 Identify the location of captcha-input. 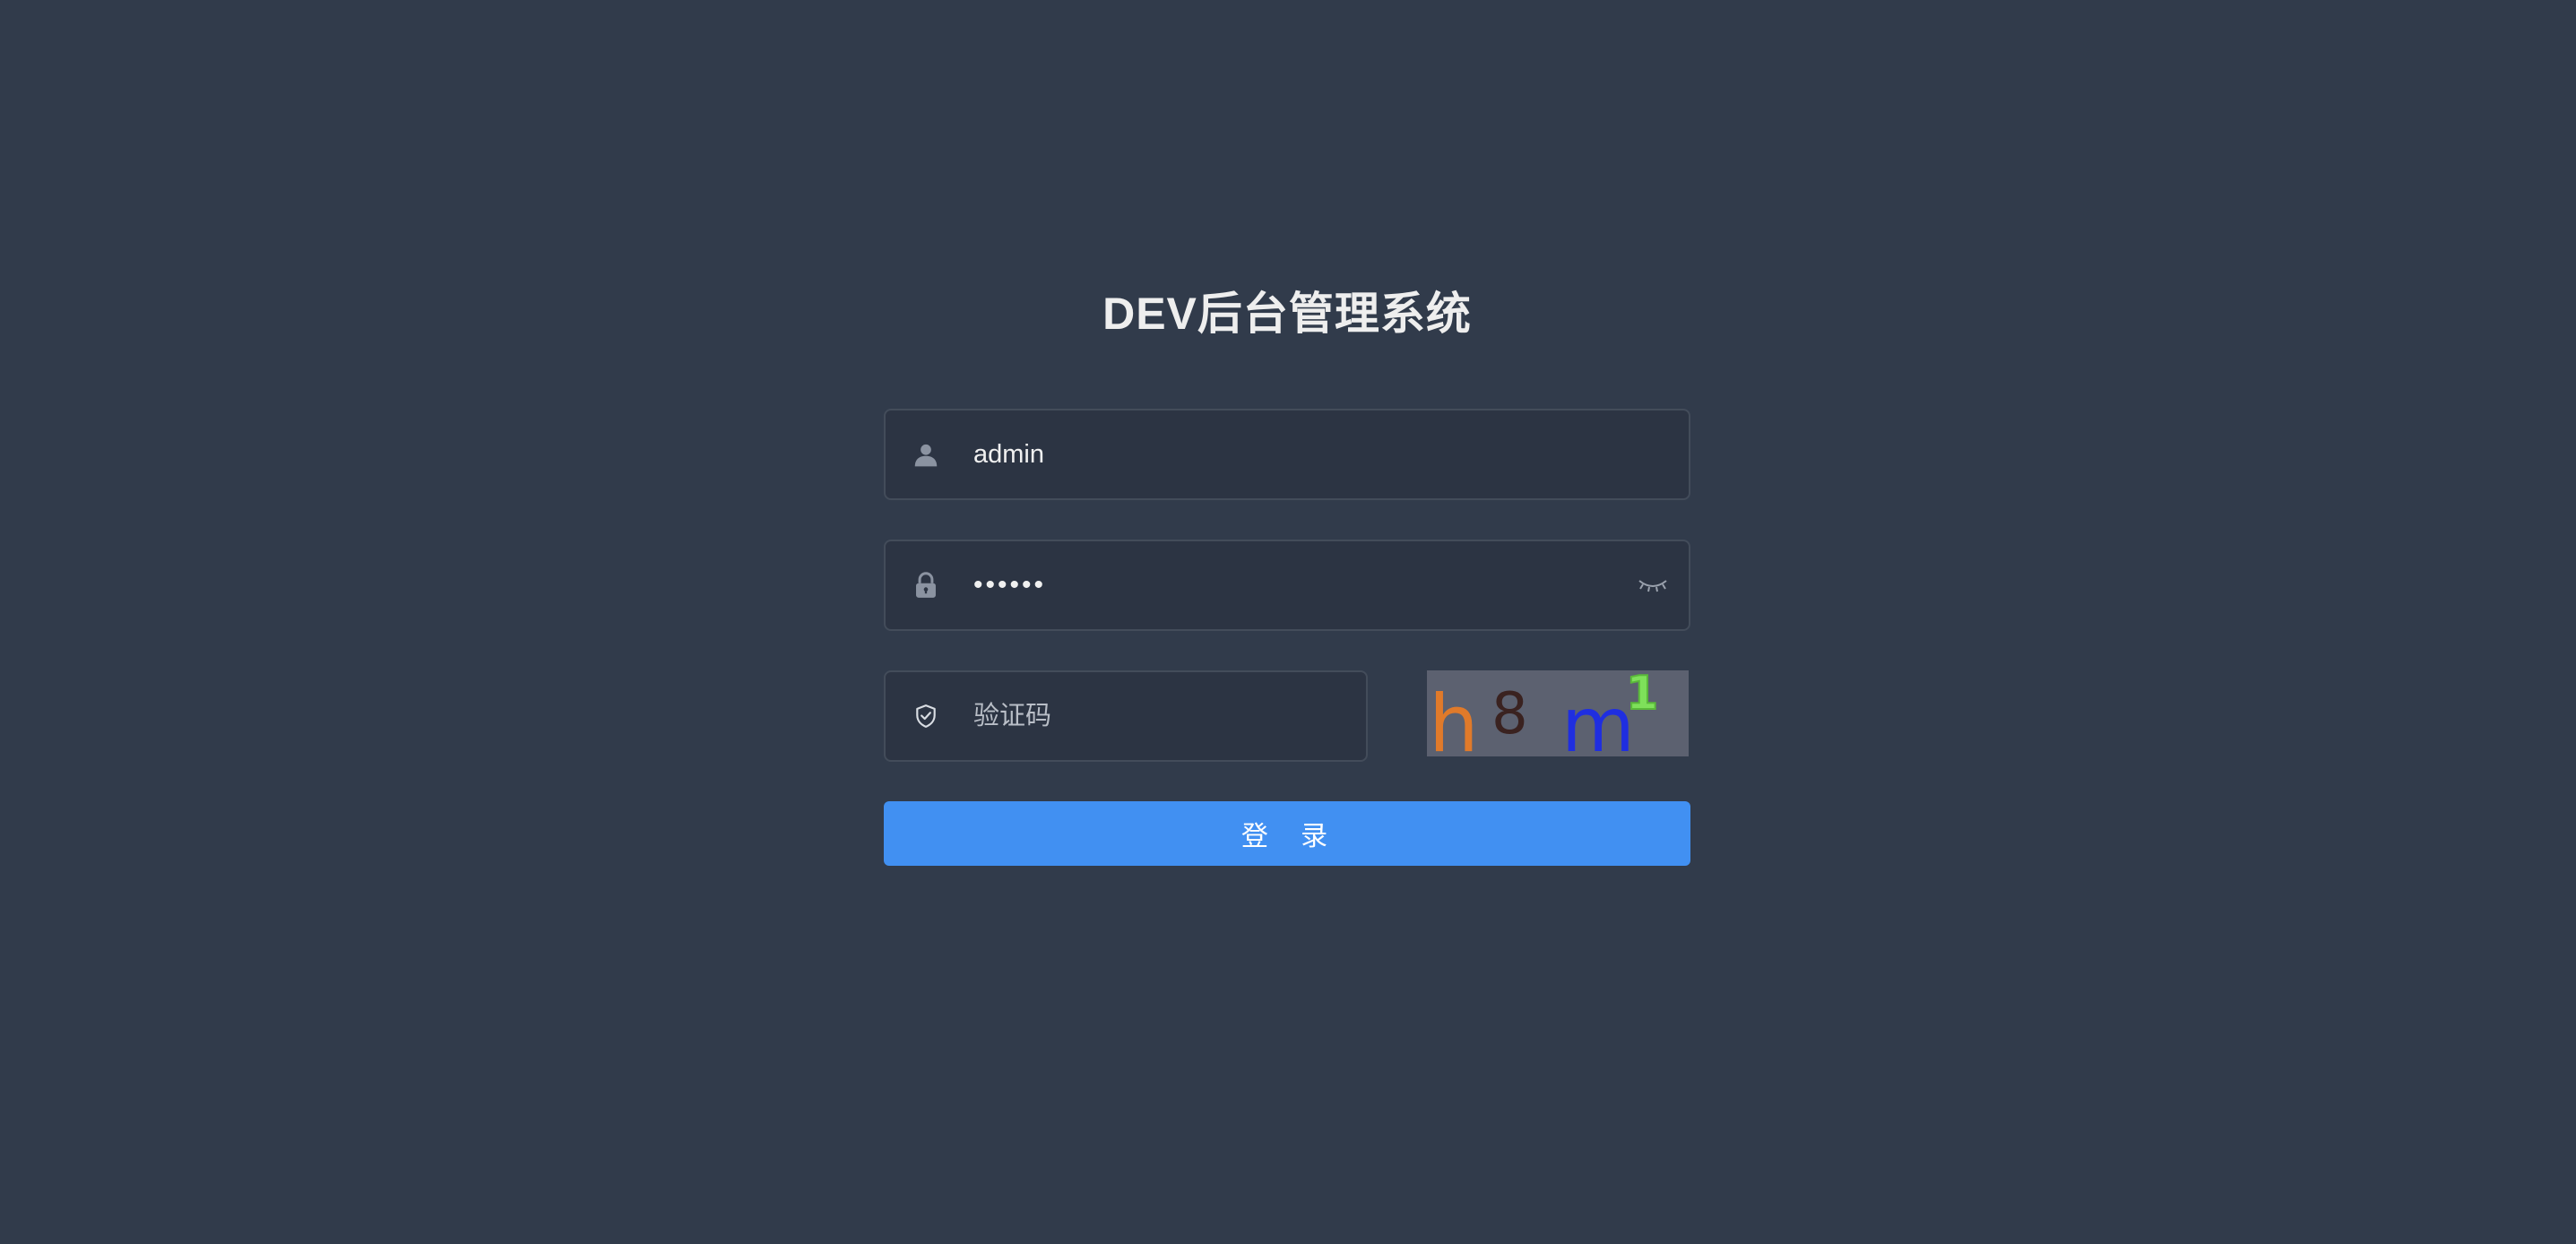
(1166, 716).